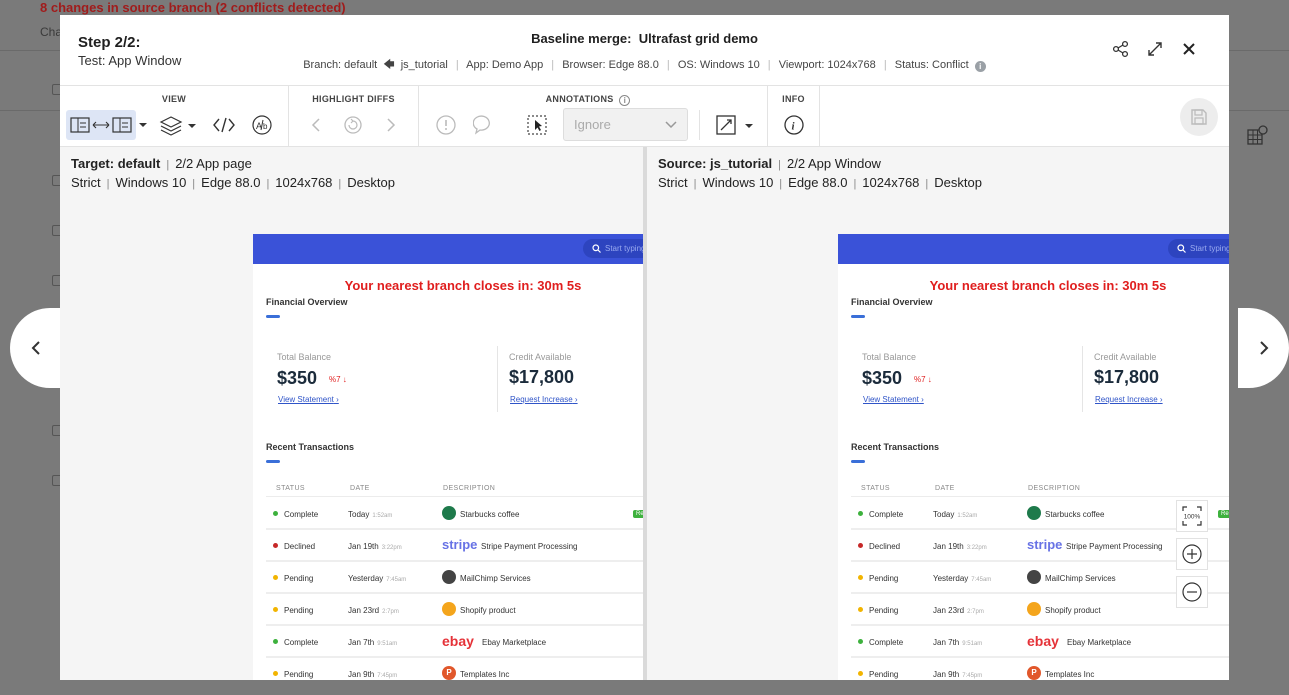 This screenshot has width=1289, height=695. What do you see at coordinates (353, 125) in the screenshot?
I see `refresh-diffs-button` at bounding box center [353, 125].